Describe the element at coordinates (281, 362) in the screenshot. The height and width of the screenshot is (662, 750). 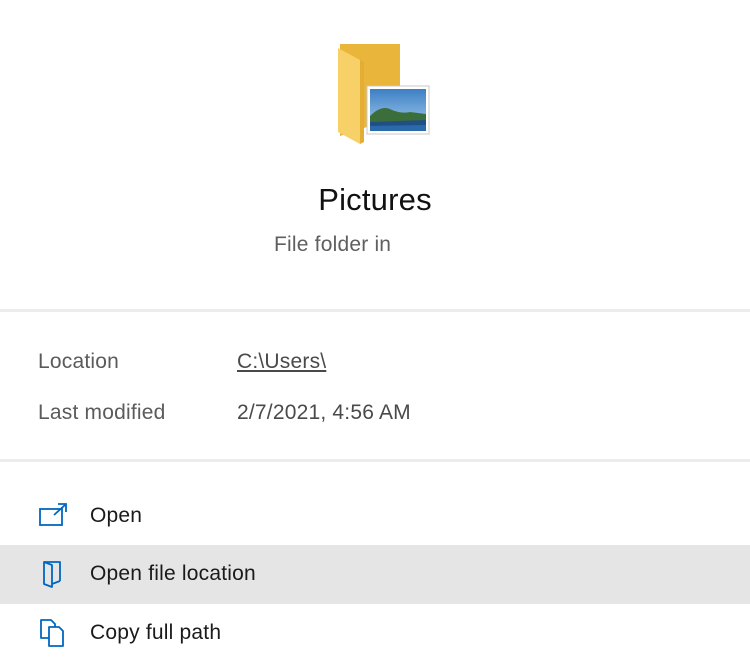
I see `location-link: C:\Users\` at that location.